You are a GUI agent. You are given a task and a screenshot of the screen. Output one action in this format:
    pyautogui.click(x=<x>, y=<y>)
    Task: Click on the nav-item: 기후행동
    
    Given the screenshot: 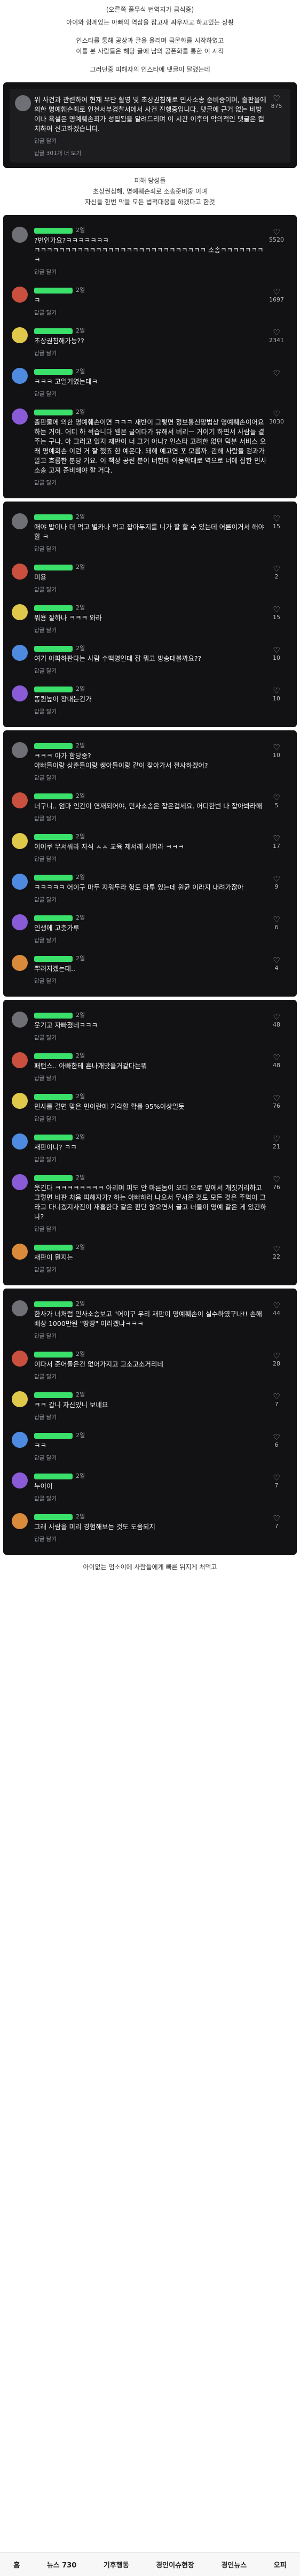 What is the action you would take?
    pyautogui.click(x=116, y=2564)
    